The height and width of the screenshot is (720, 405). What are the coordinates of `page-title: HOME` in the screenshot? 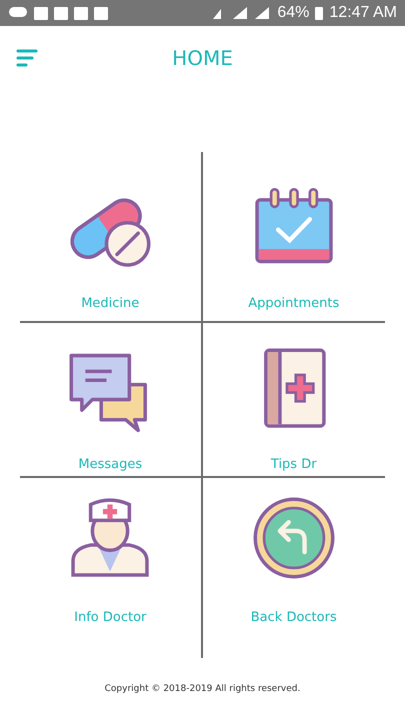 It's located at (202, 58).